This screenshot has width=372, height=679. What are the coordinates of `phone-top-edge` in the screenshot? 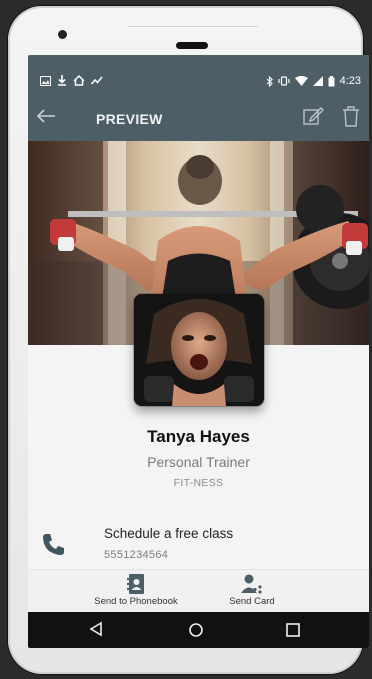 It's located at (193, 26).